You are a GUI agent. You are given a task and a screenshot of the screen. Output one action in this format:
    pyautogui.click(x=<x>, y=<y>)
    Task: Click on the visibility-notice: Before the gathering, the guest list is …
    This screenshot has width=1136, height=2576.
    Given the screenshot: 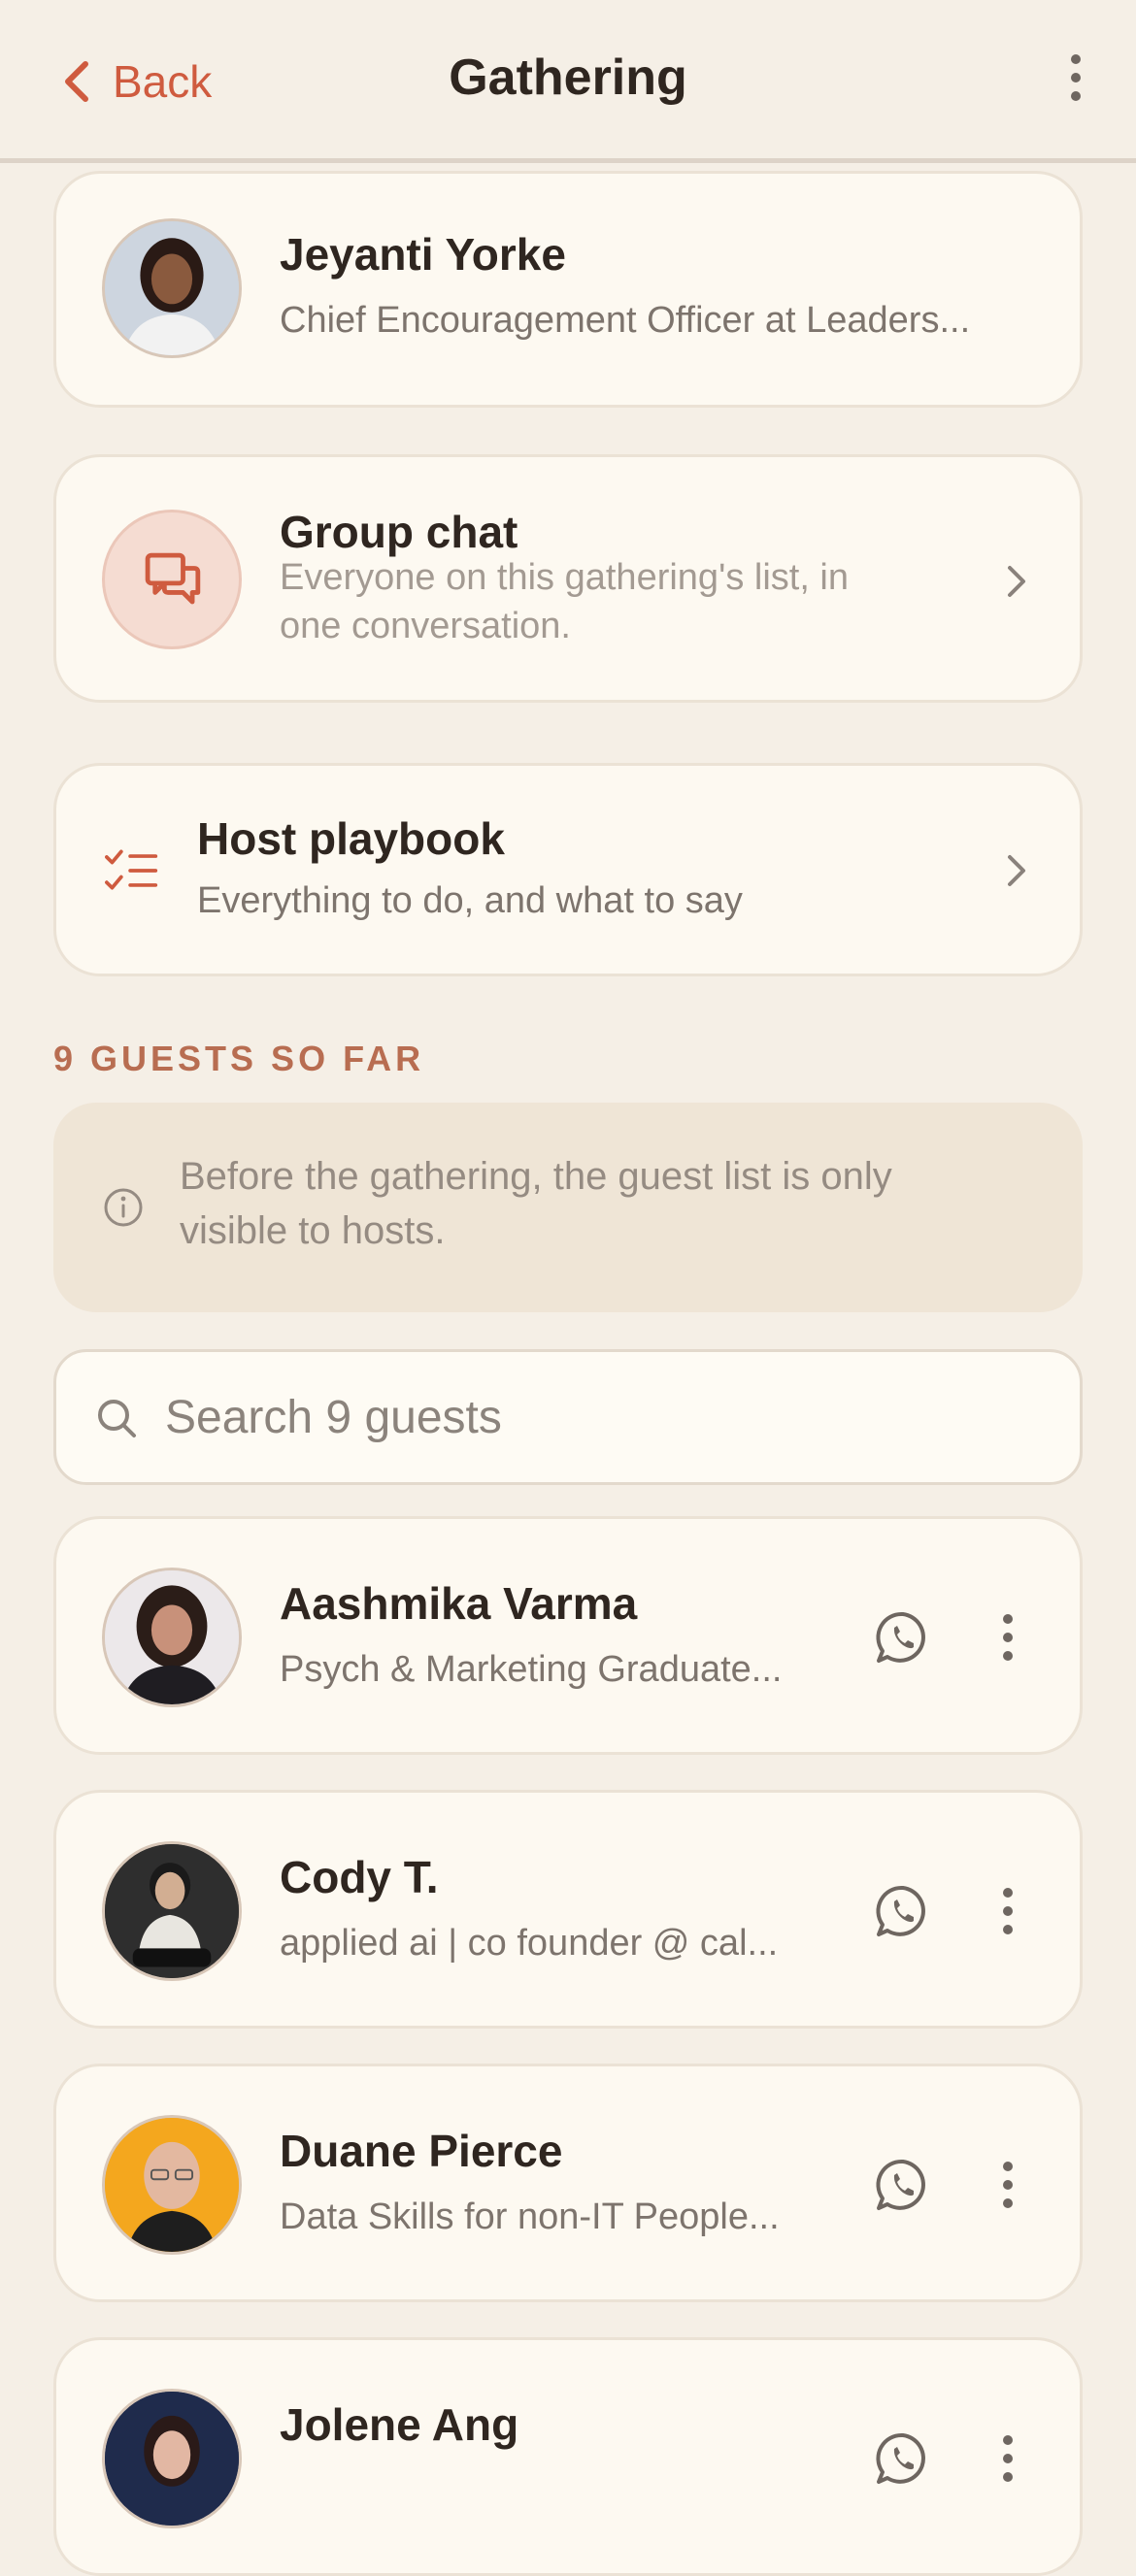 What is the action you would take?
    pyautogui.click(x=568, y=1207)
    